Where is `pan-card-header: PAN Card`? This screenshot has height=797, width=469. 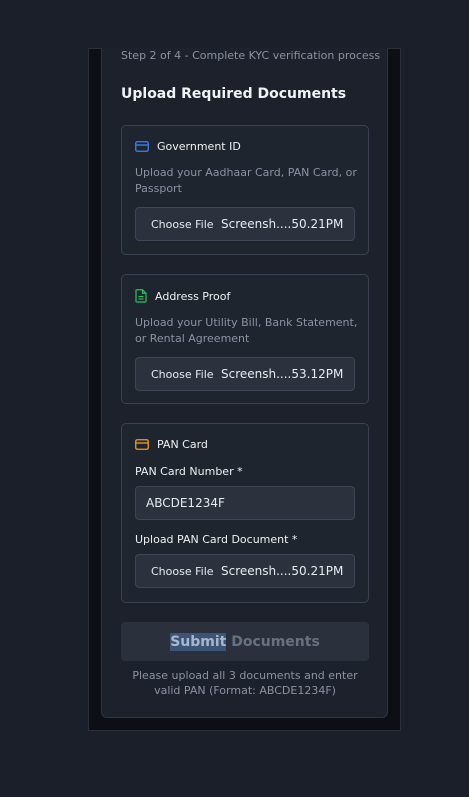
pan-card-header: PAN Card is located at coordinates (171, 444).